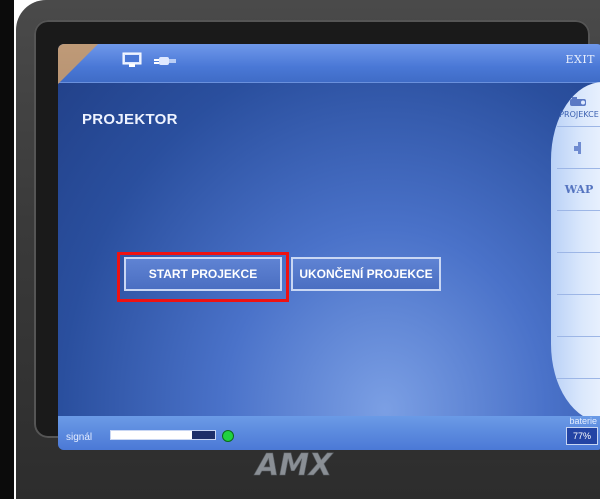  Describe the element at coordinates (78, 64) in the screenshot. I see `page-flip-corner` at that location.